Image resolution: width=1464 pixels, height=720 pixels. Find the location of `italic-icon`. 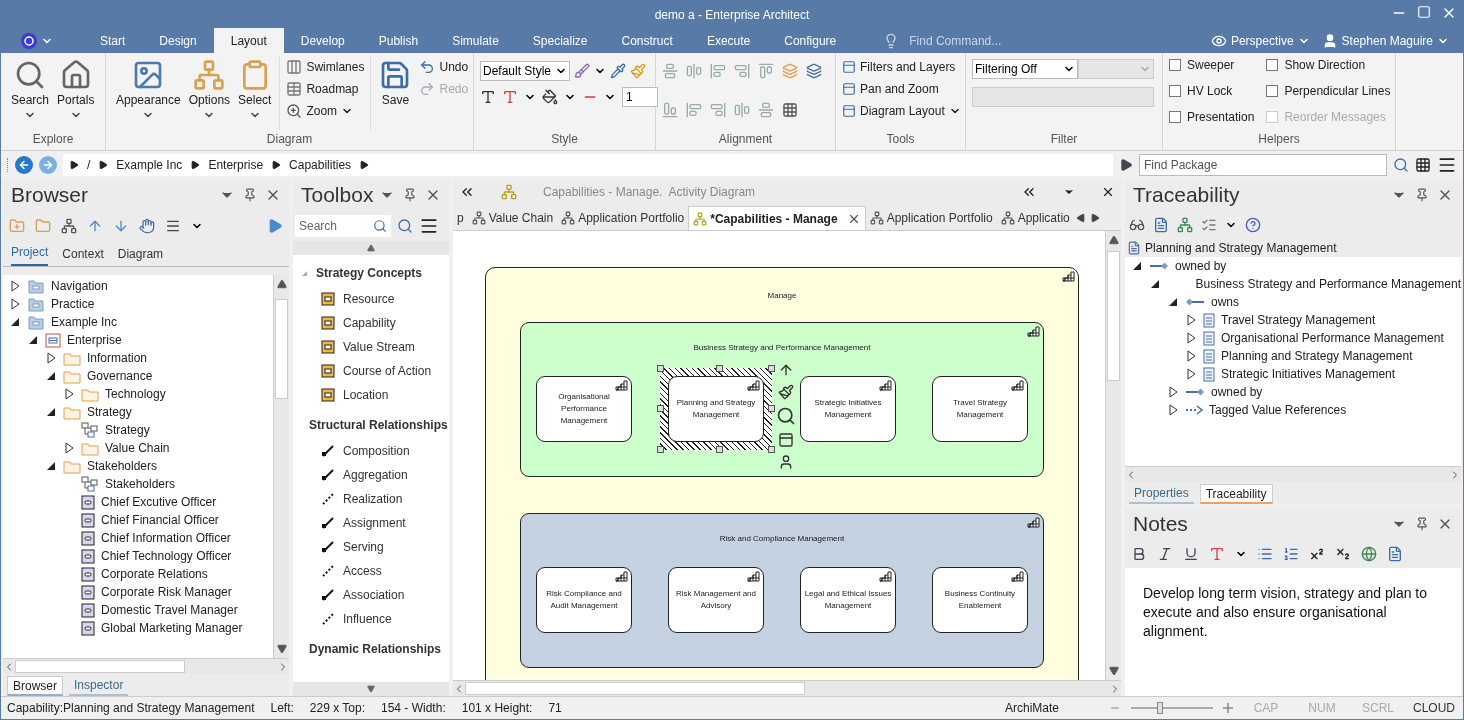

italic-icon is located at coordinates (1165, 554).